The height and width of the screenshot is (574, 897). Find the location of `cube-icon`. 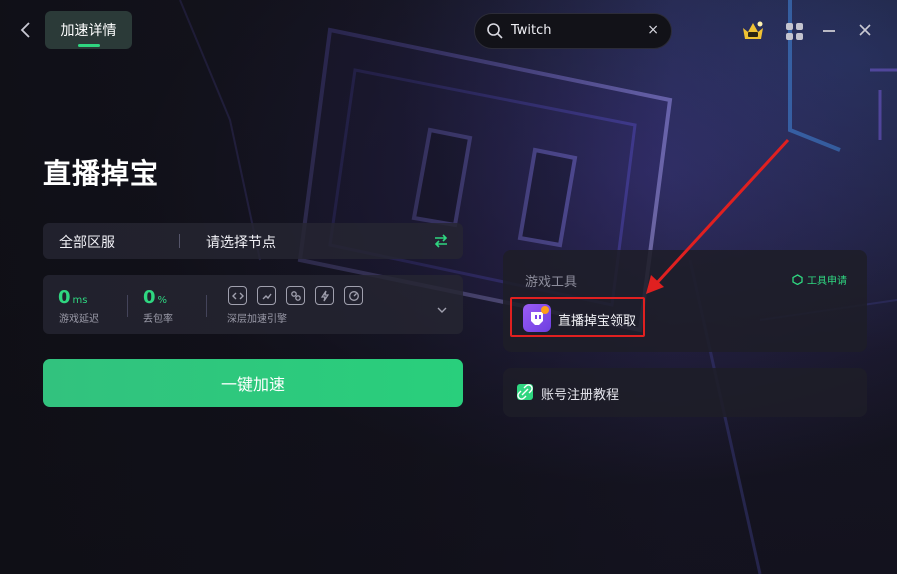

cube-icon is located at coordinates (797, 279).